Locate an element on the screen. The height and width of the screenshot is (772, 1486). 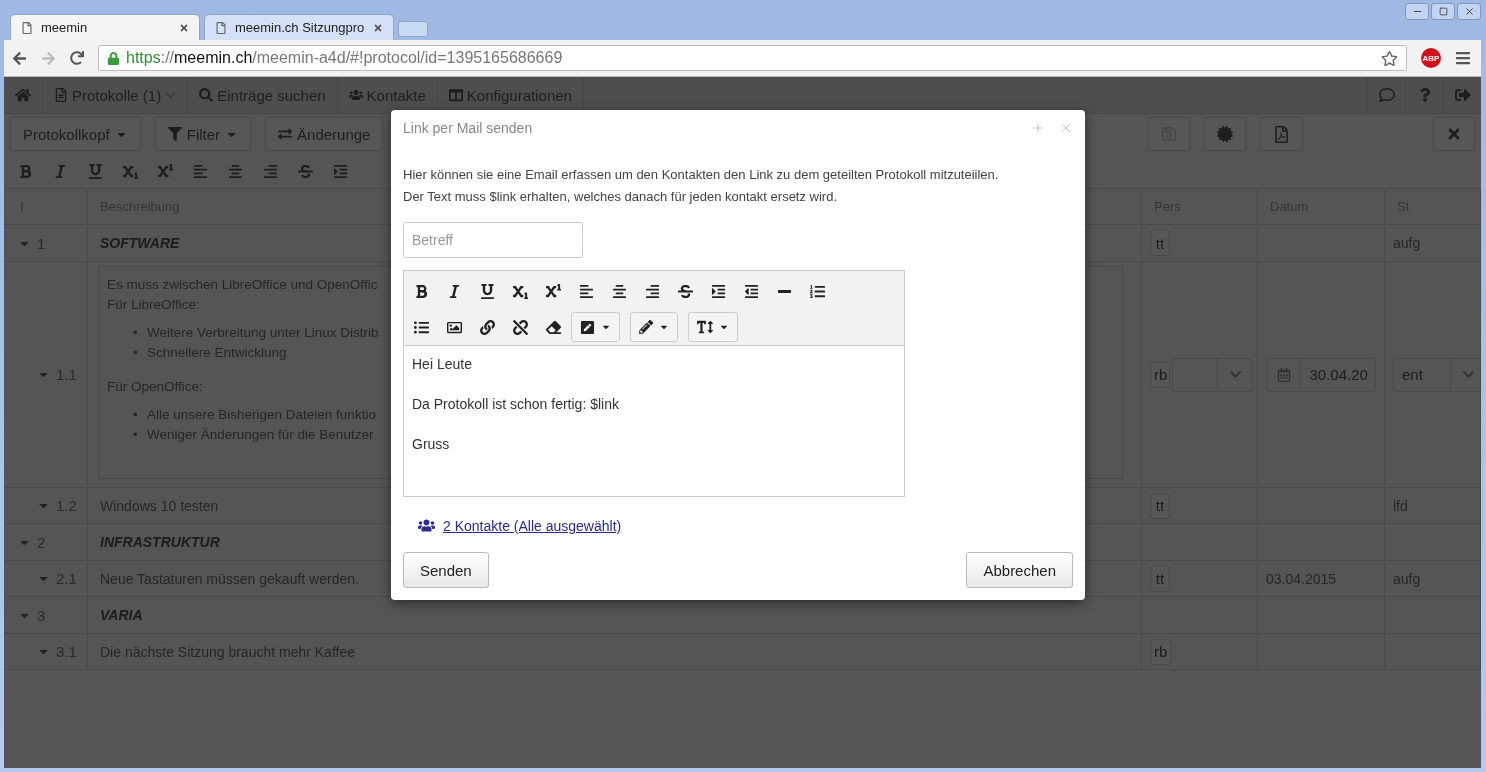
close-button is located at coordinates (1454, 134).